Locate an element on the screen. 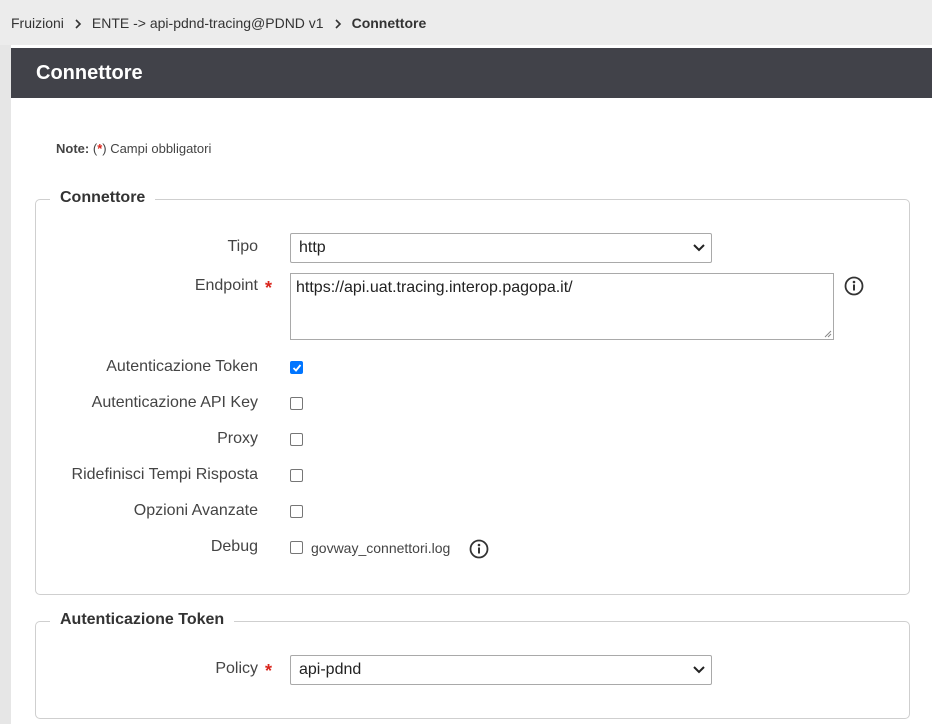 Image resolution: width=932 pixels, height=724 pixels. debug-file-name: govway_connettori.log is located at coordinates (381, 548).